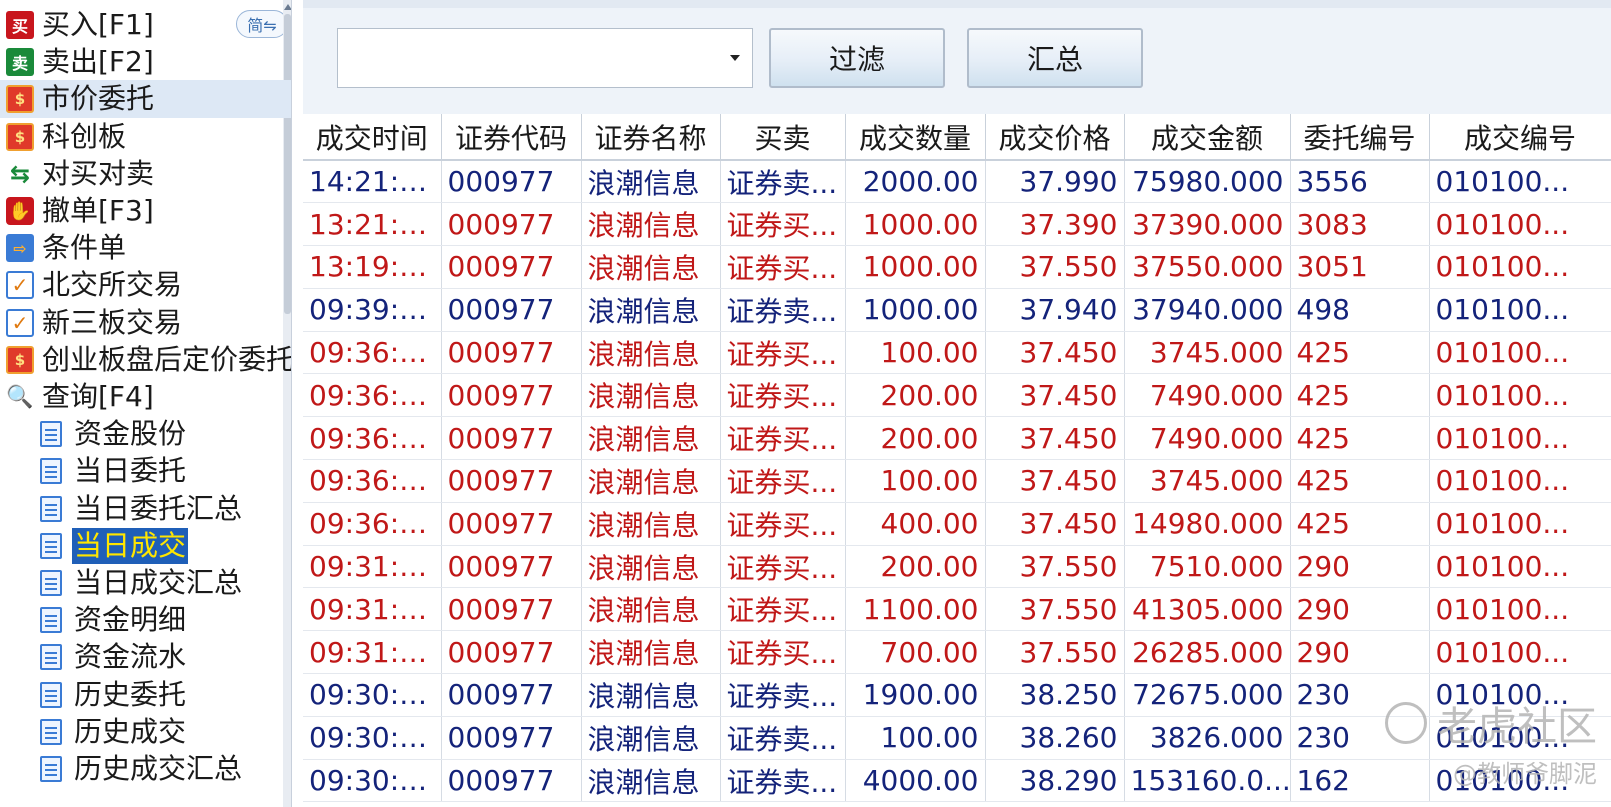  I want to click on hand-icon: ✋, so click(20, 211).